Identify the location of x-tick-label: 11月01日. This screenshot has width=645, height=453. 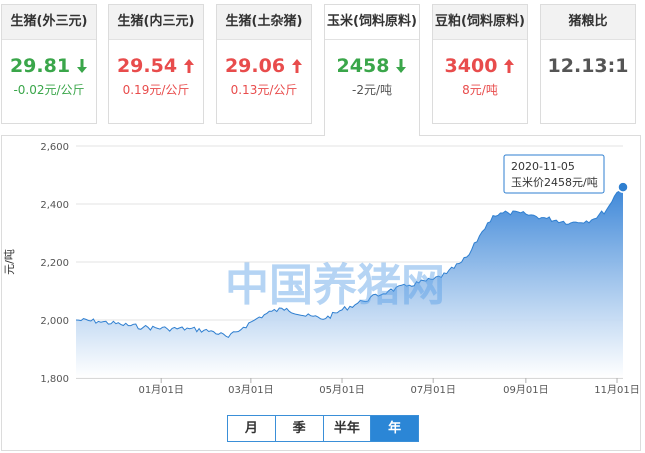
(616, 390).